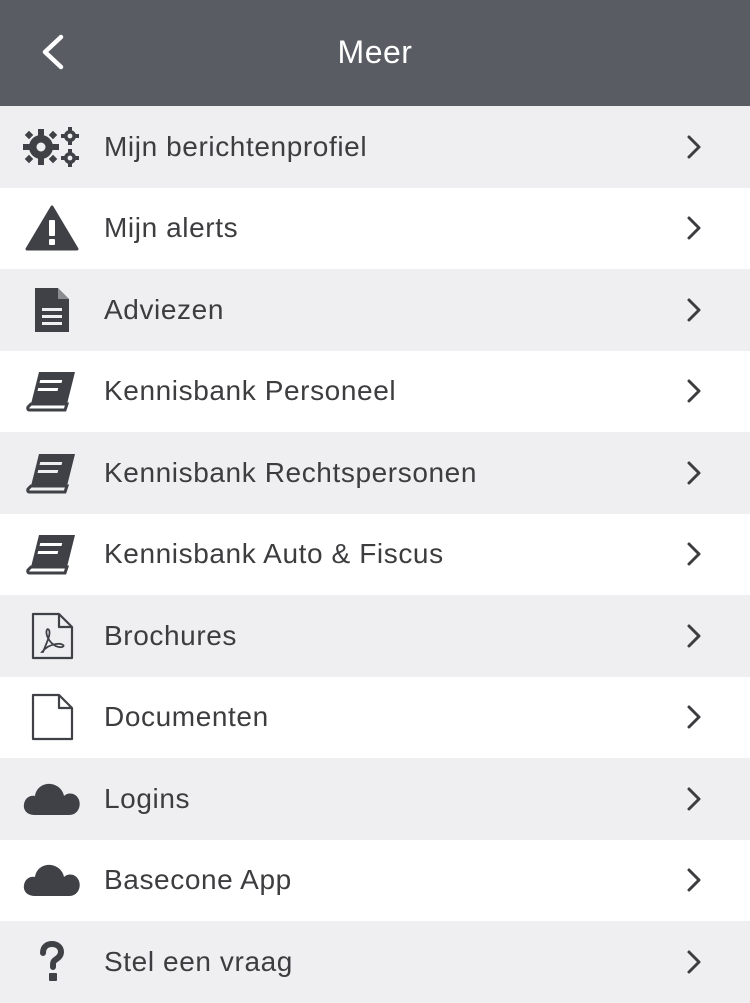 The image size is (750, 1003). Describe the element at coordinates (164, 309) in the screenshot. I see `menu-item-label: Adviezen` at that location.